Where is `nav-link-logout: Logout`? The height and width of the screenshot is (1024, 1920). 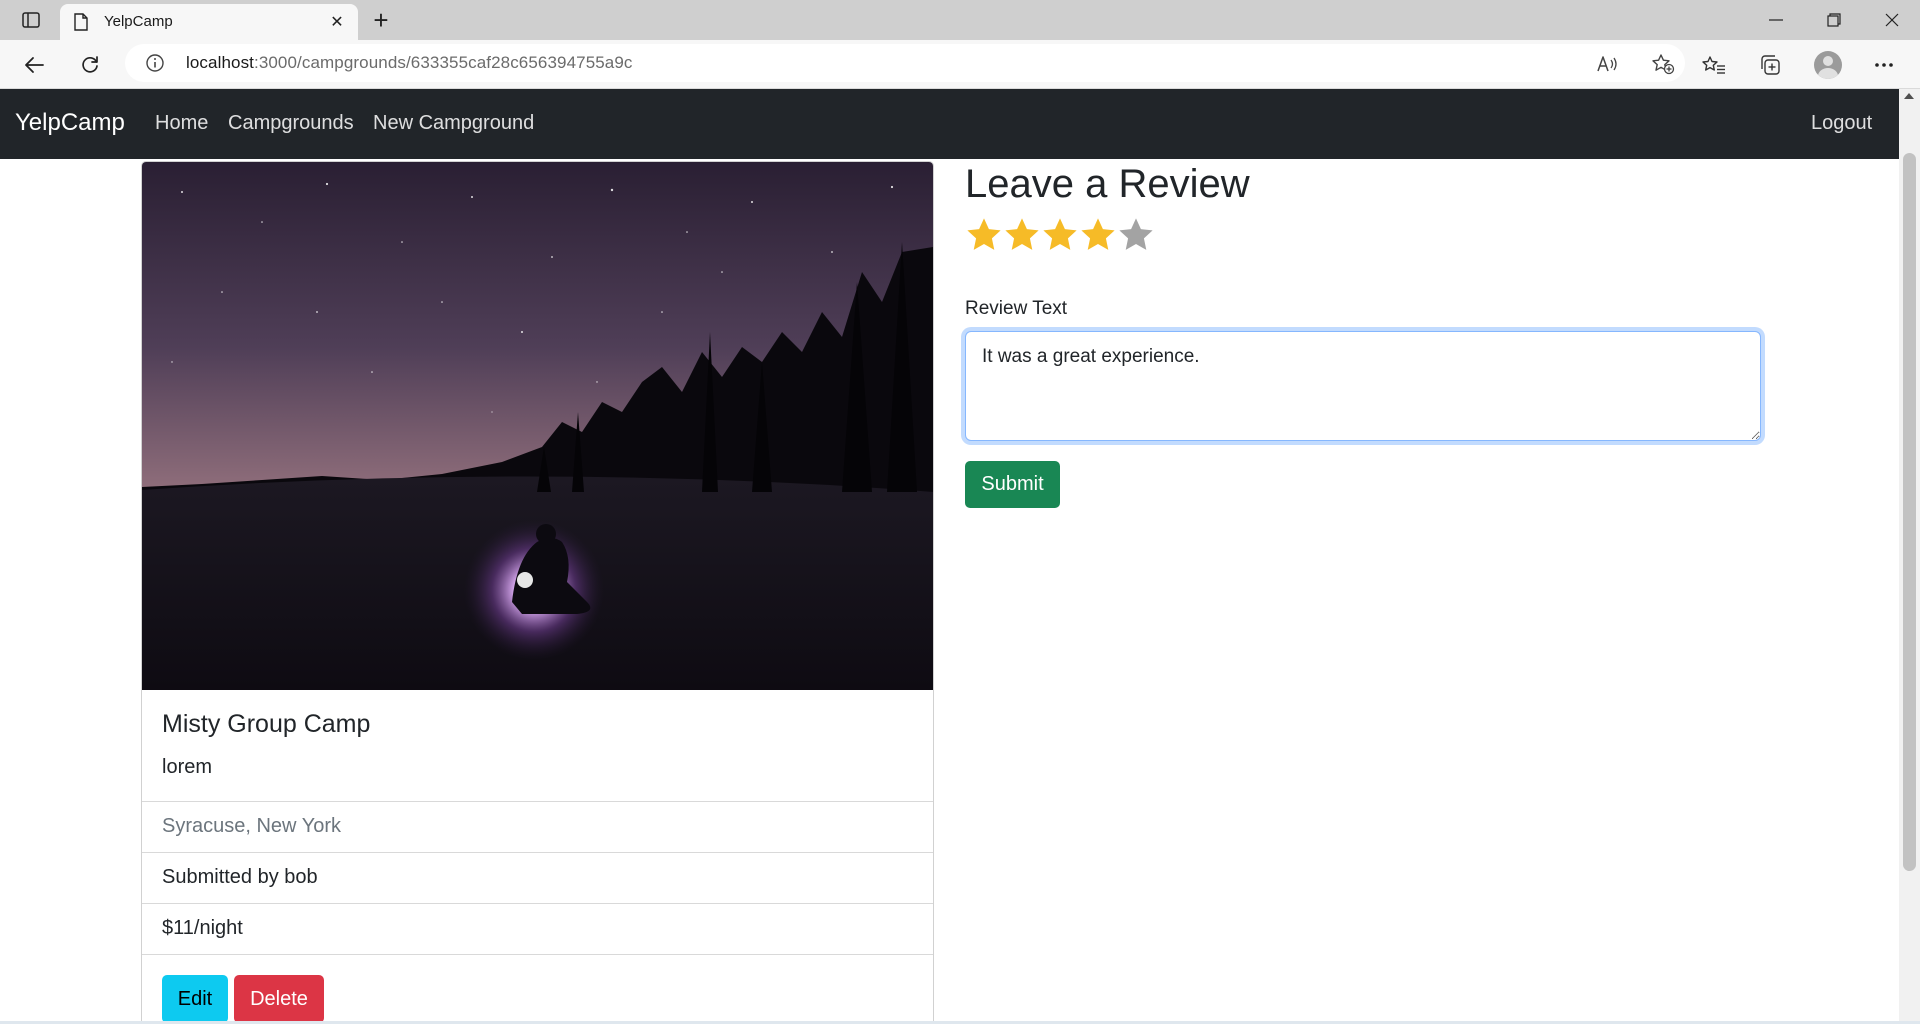 nav-link-logout: Logout is located at coordinates (1841, 123).